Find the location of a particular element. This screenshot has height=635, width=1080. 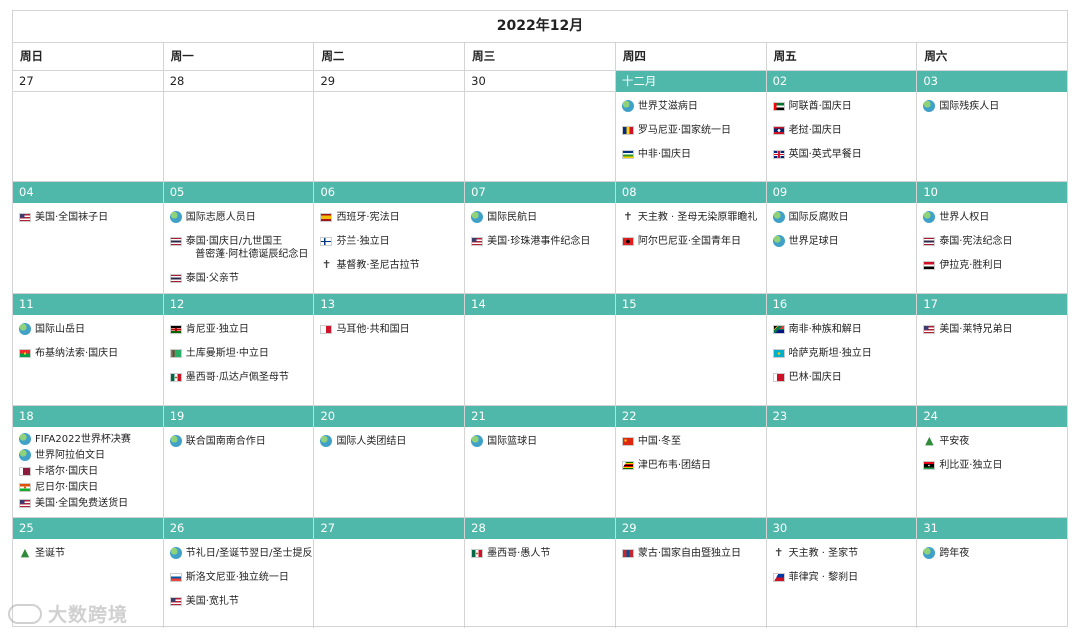

calendar-day-cell: 24 ▲ 平安夜 利比亚·独立日 is located at coordinates (992, 461).